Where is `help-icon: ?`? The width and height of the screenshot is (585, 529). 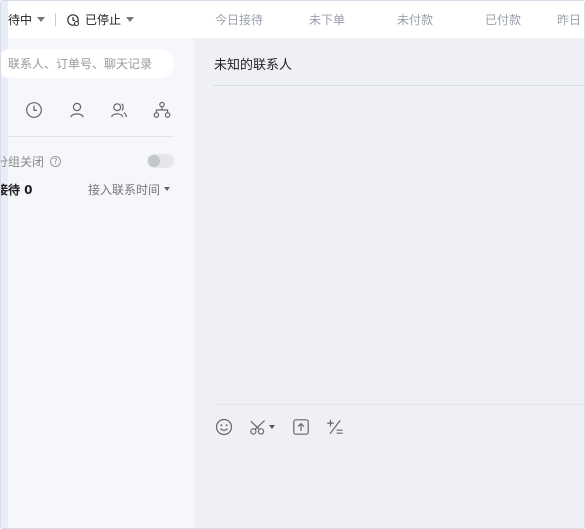
help-icon: ? is located at coordinates (56, 161).